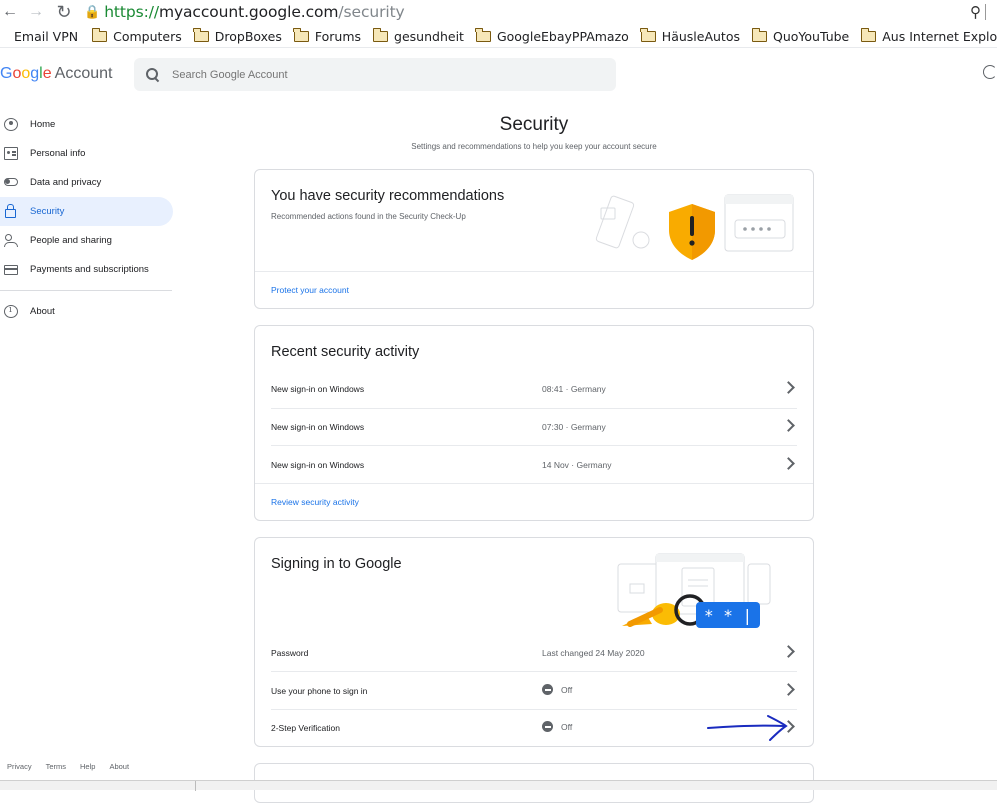  I want to click on bookmark-folder-dropboxes: DropBoxes, so click(238, 36).